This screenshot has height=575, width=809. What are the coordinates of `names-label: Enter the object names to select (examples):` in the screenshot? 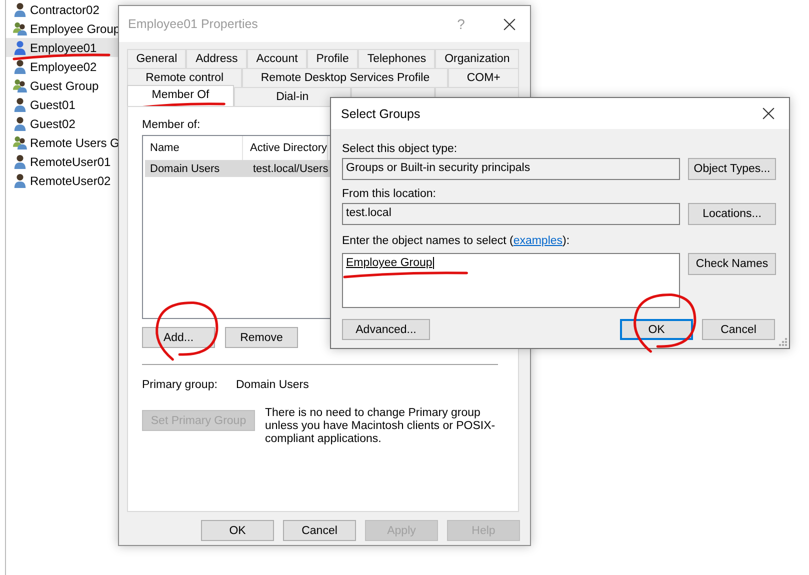 It's located at (456, 241).